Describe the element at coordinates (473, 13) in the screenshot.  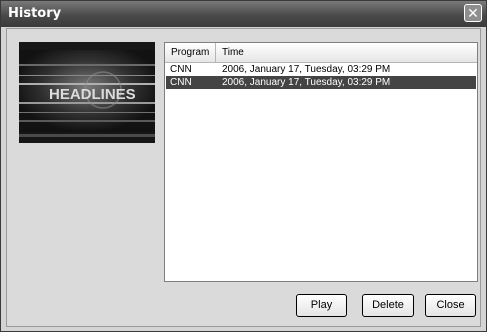
I see `close-icon: ✕` at that location.